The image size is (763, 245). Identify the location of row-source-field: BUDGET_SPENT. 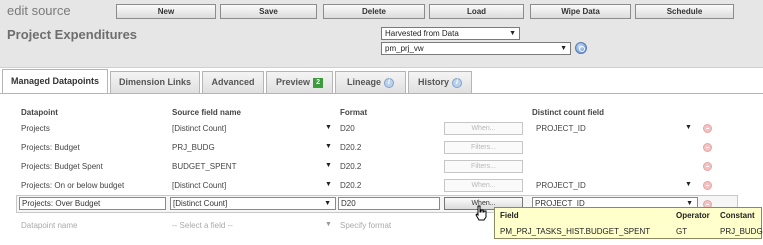
(204, 166).